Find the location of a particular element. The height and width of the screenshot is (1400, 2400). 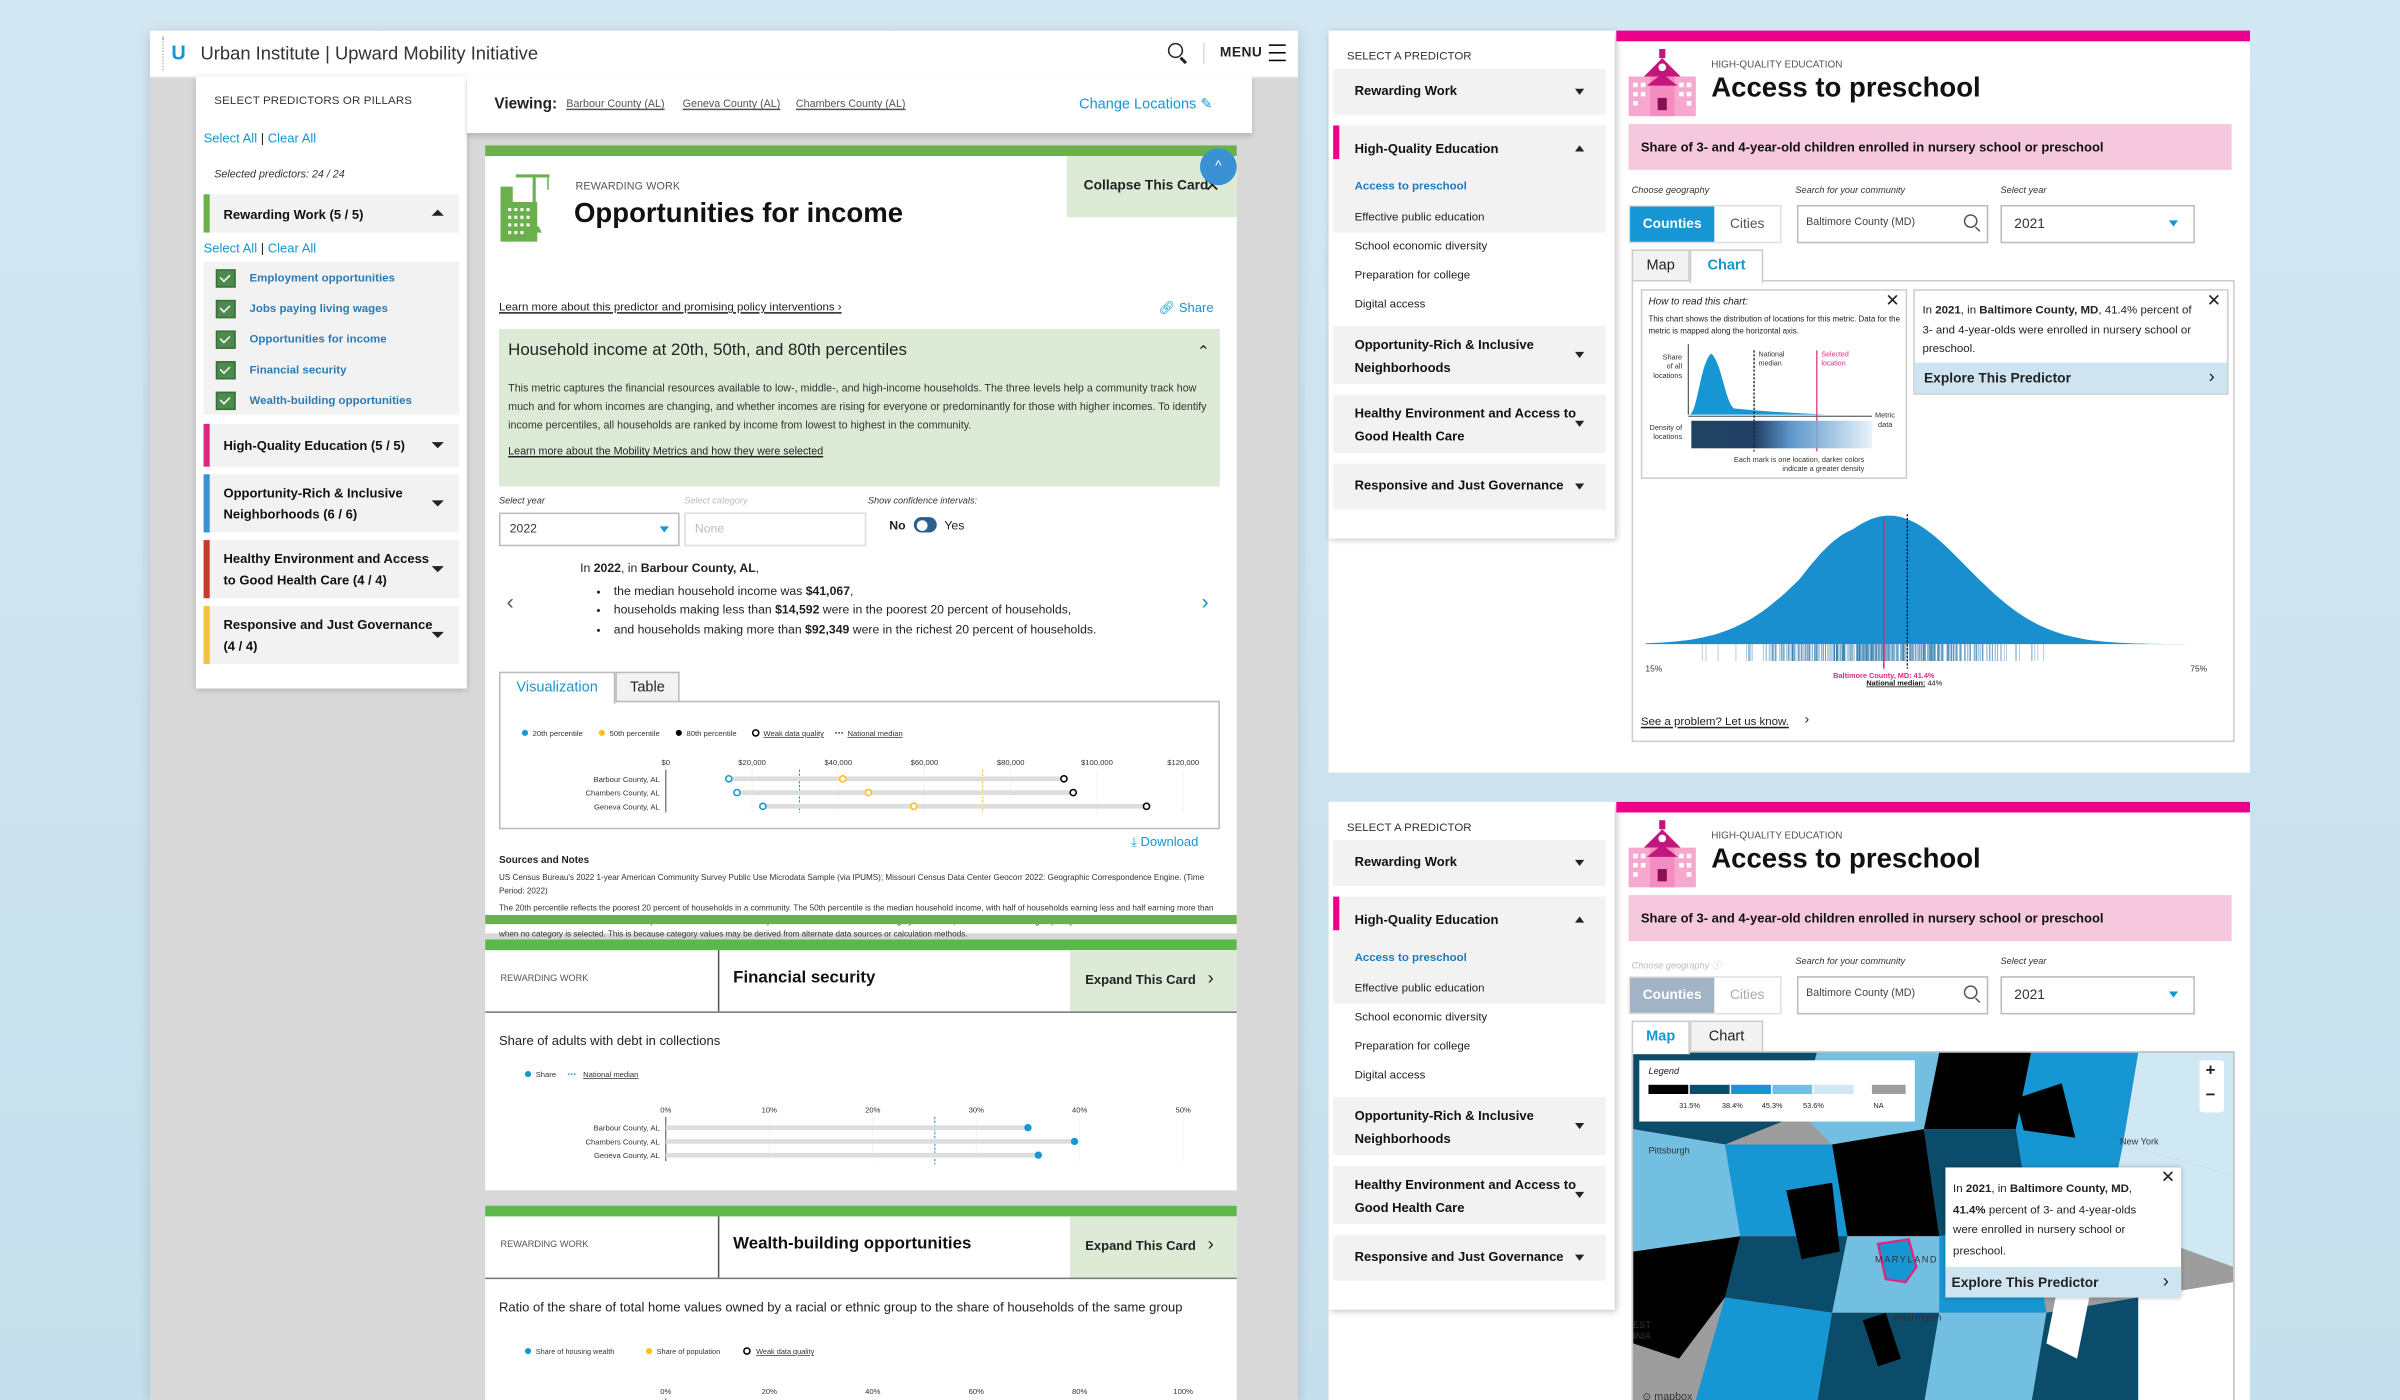

share-button: 🔗︎ Share is located at coordinates (1186, 308).